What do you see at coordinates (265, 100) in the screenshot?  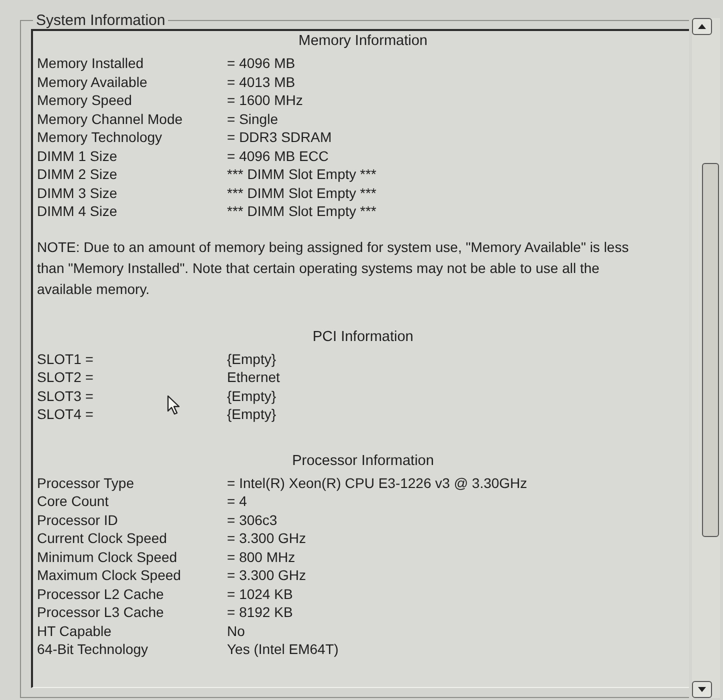 I see `field-value: = 1600 MHz` at bounding box center [265, 100].